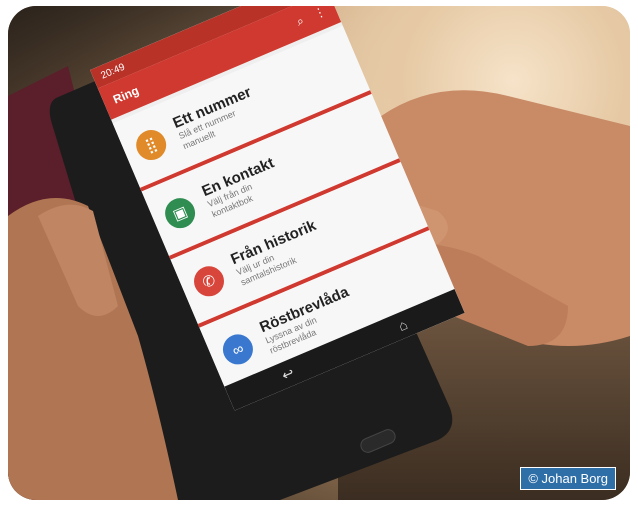 The width and height of the screenshot is (638, 506). Describe the element at coordinates (238, 349) in the screenshot. I see `voicemail-icon: ∞` at that location.